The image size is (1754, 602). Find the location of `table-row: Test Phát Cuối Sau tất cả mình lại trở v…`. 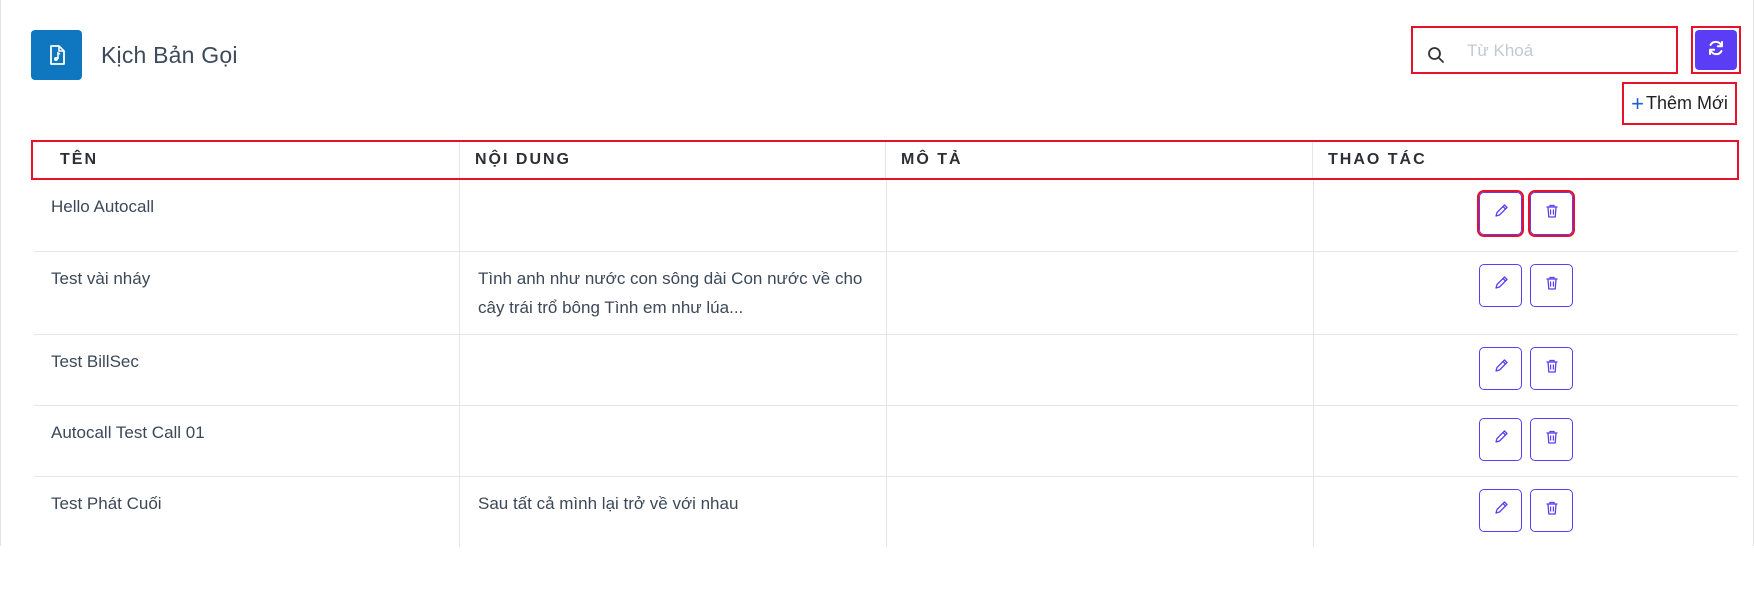

table-row: Test Phát Cuối Sau tất cả mình lại trở v… is located at coordinates (886, 512).